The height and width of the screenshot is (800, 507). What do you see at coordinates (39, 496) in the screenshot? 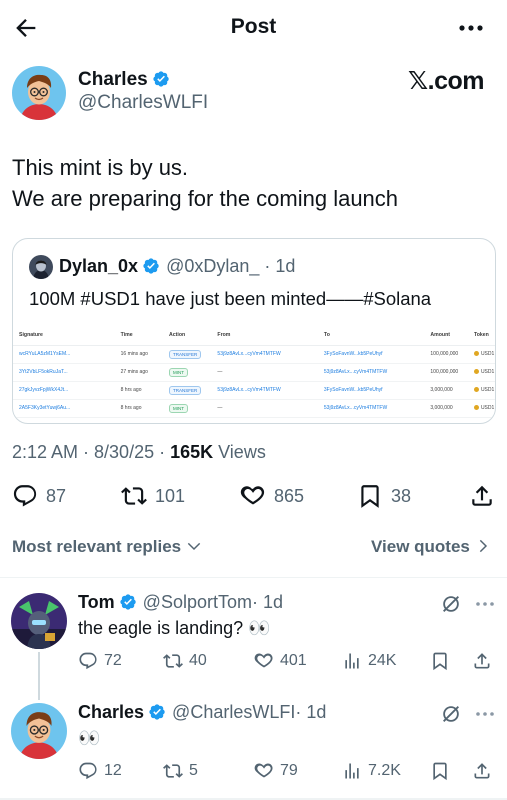
I see `reply-button: 87` at bounding box center [39, 496].